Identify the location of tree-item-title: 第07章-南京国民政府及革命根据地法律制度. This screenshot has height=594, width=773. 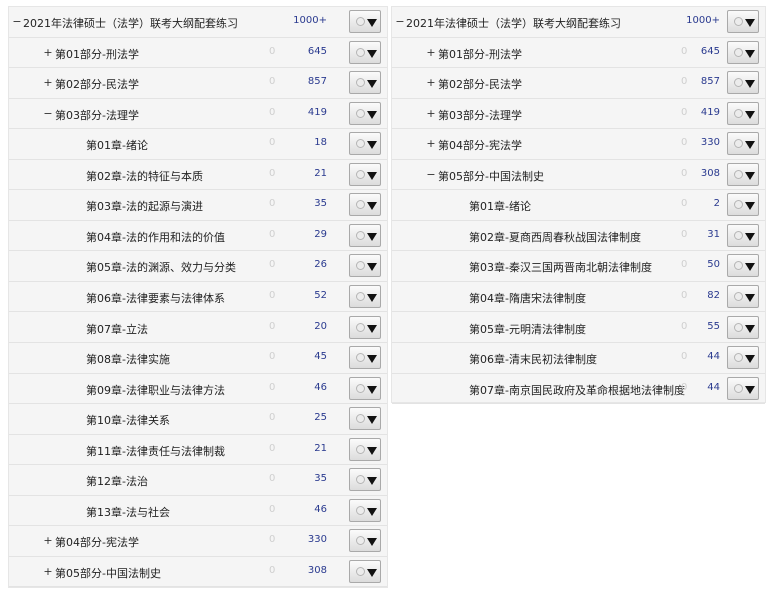
(577, 390).